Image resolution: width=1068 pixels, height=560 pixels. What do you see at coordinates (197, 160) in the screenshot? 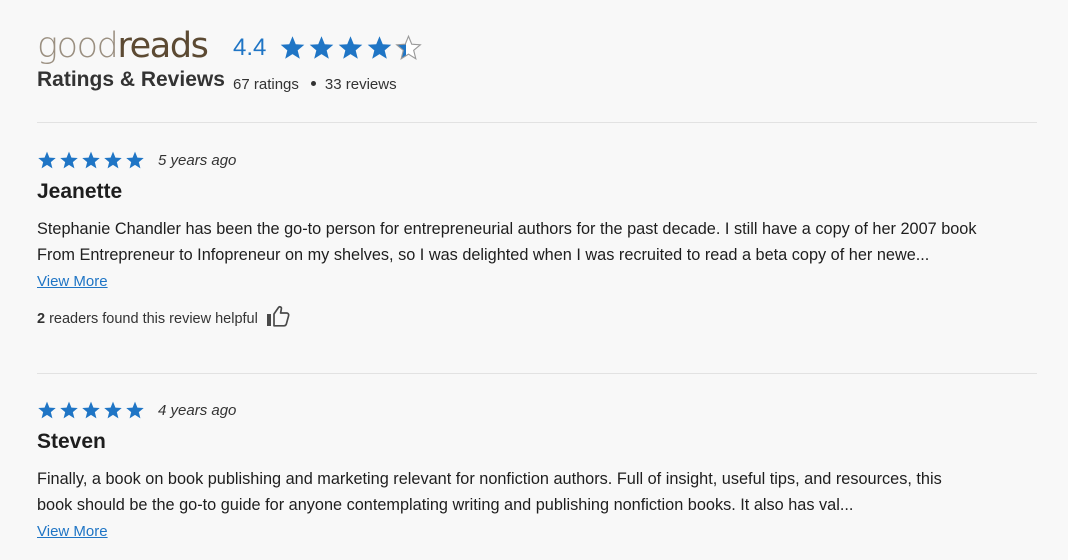
I see `review-date: 5 years ago` at bounding box center [197, 160].